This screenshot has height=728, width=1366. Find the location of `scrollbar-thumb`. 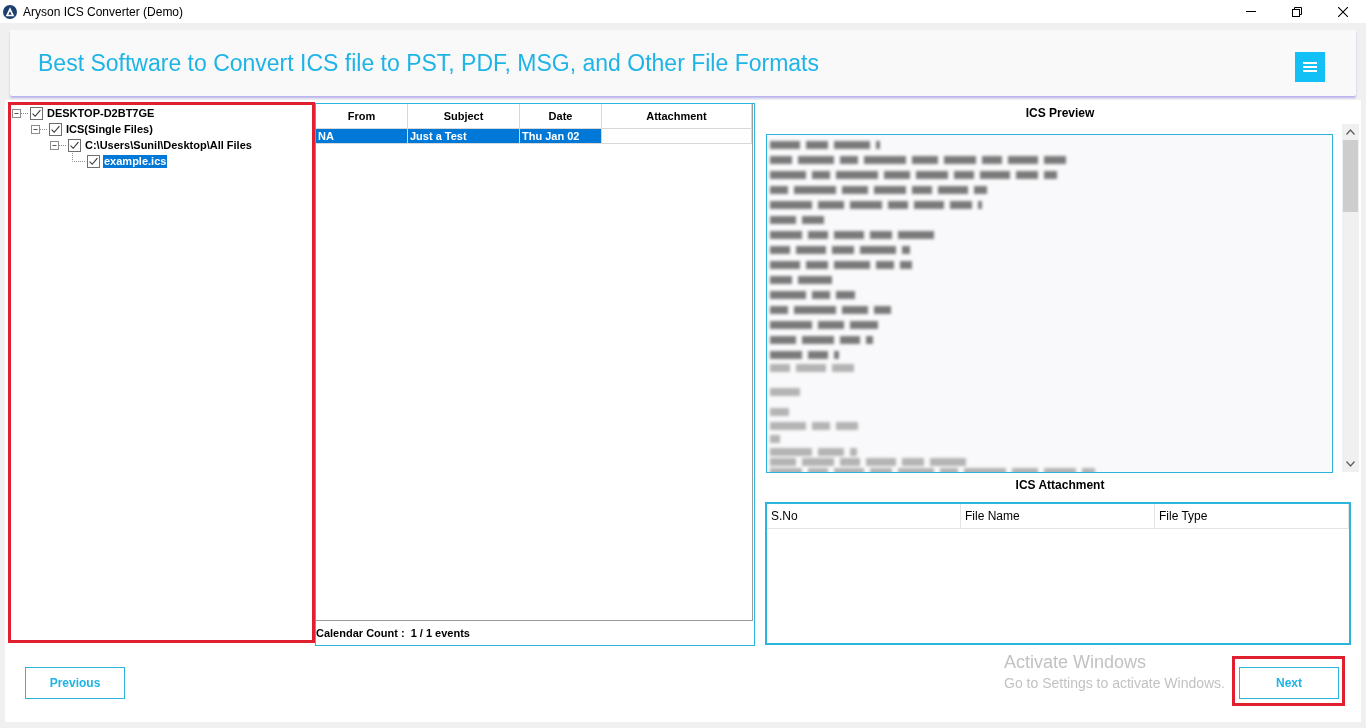

scrollbar-thumb is located at coordinates (1350, 176).